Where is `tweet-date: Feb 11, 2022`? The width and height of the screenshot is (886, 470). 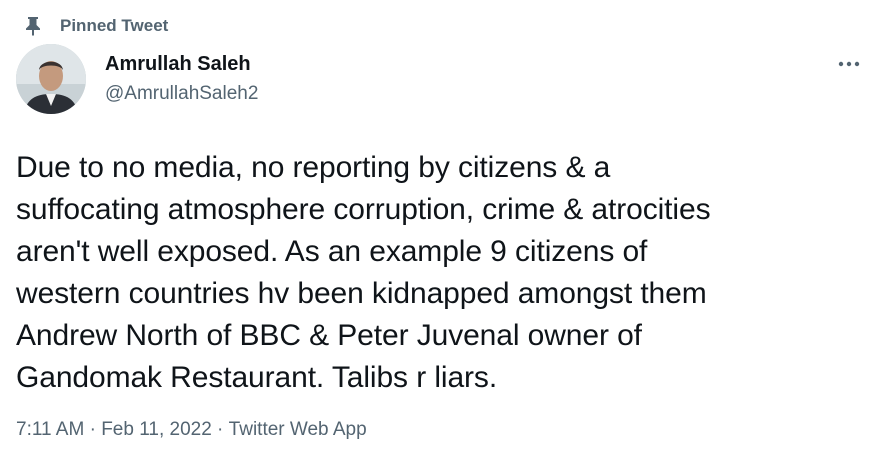
tweet-date: Feb 11, 2022 is located at coordinates (156, 430).